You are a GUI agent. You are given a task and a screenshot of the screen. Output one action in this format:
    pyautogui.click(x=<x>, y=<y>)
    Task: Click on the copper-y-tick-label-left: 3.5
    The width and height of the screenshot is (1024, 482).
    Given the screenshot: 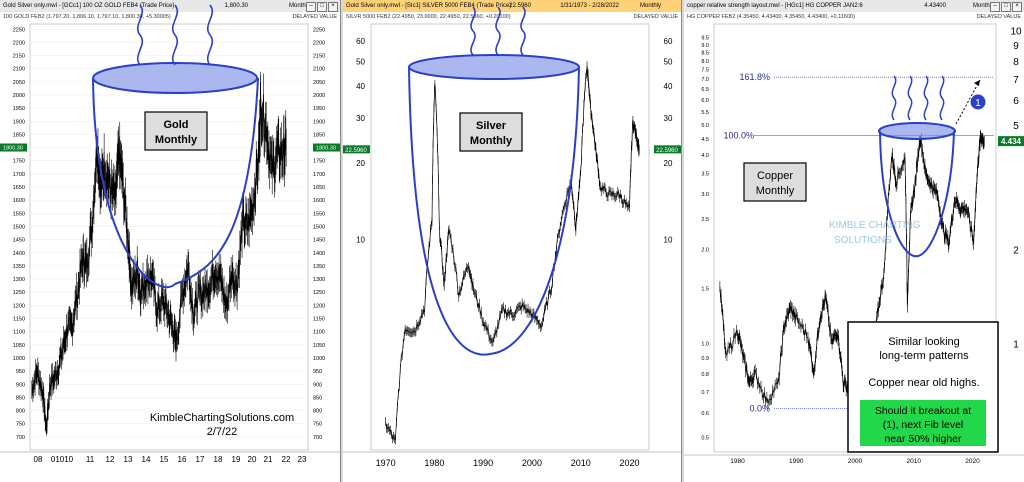 What is the action you would take?
    pyautogui.click(x=705, y=174)
    